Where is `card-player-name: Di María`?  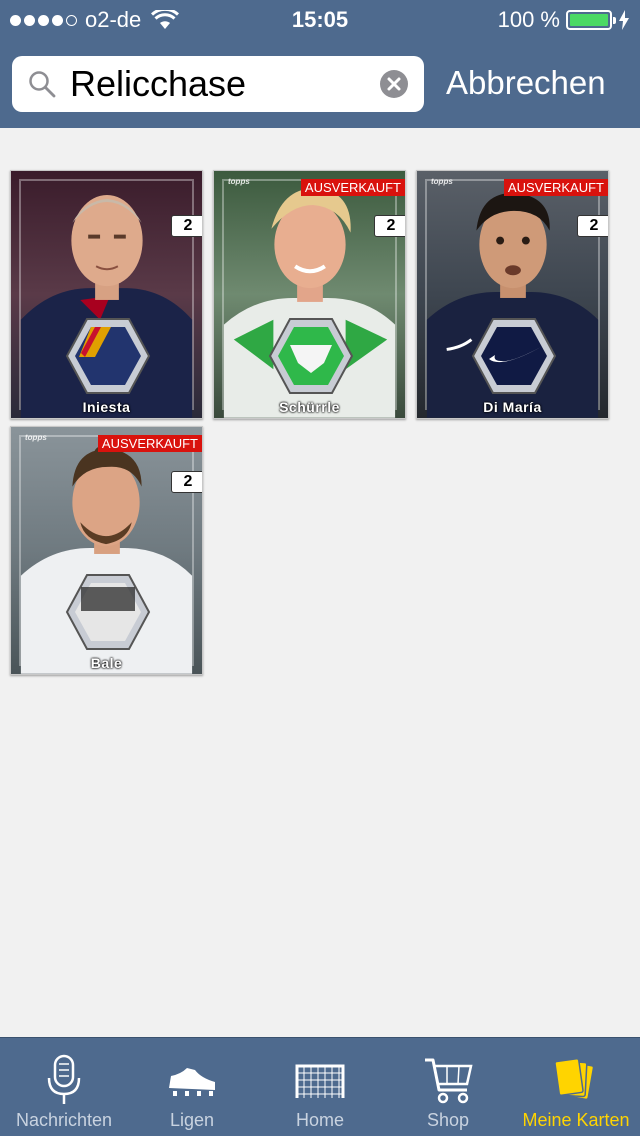 card-player-name: Di María is located at coordinates (512, 407).